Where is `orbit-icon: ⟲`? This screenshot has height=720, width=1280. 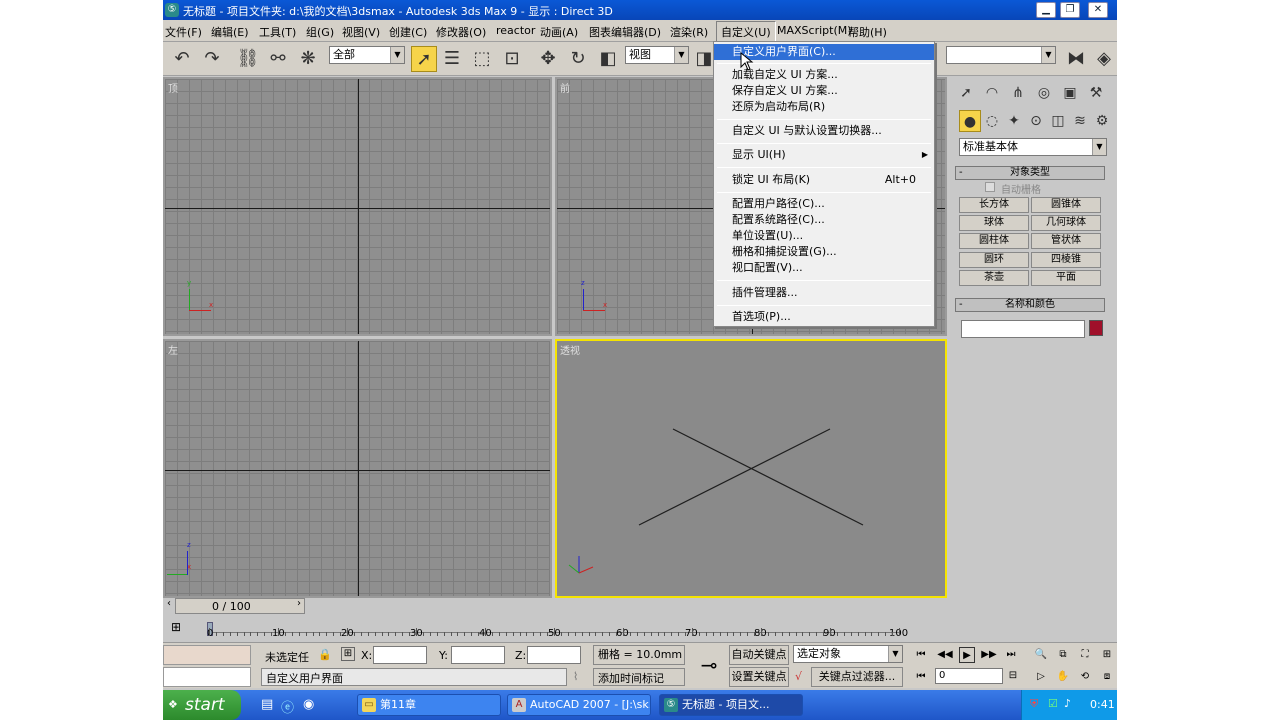 orbit-icon: ⟲ is located at coordinates (1085, 677).